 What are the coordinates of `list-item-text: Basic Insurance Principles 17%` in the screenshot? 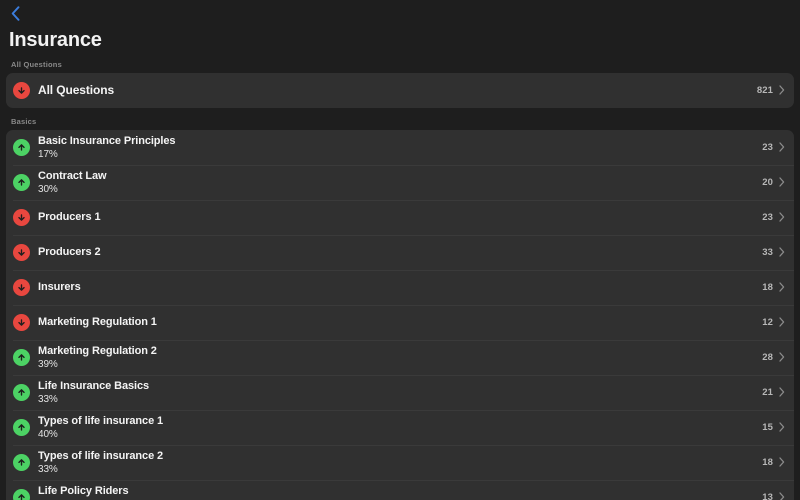 It's located at (400, 147).